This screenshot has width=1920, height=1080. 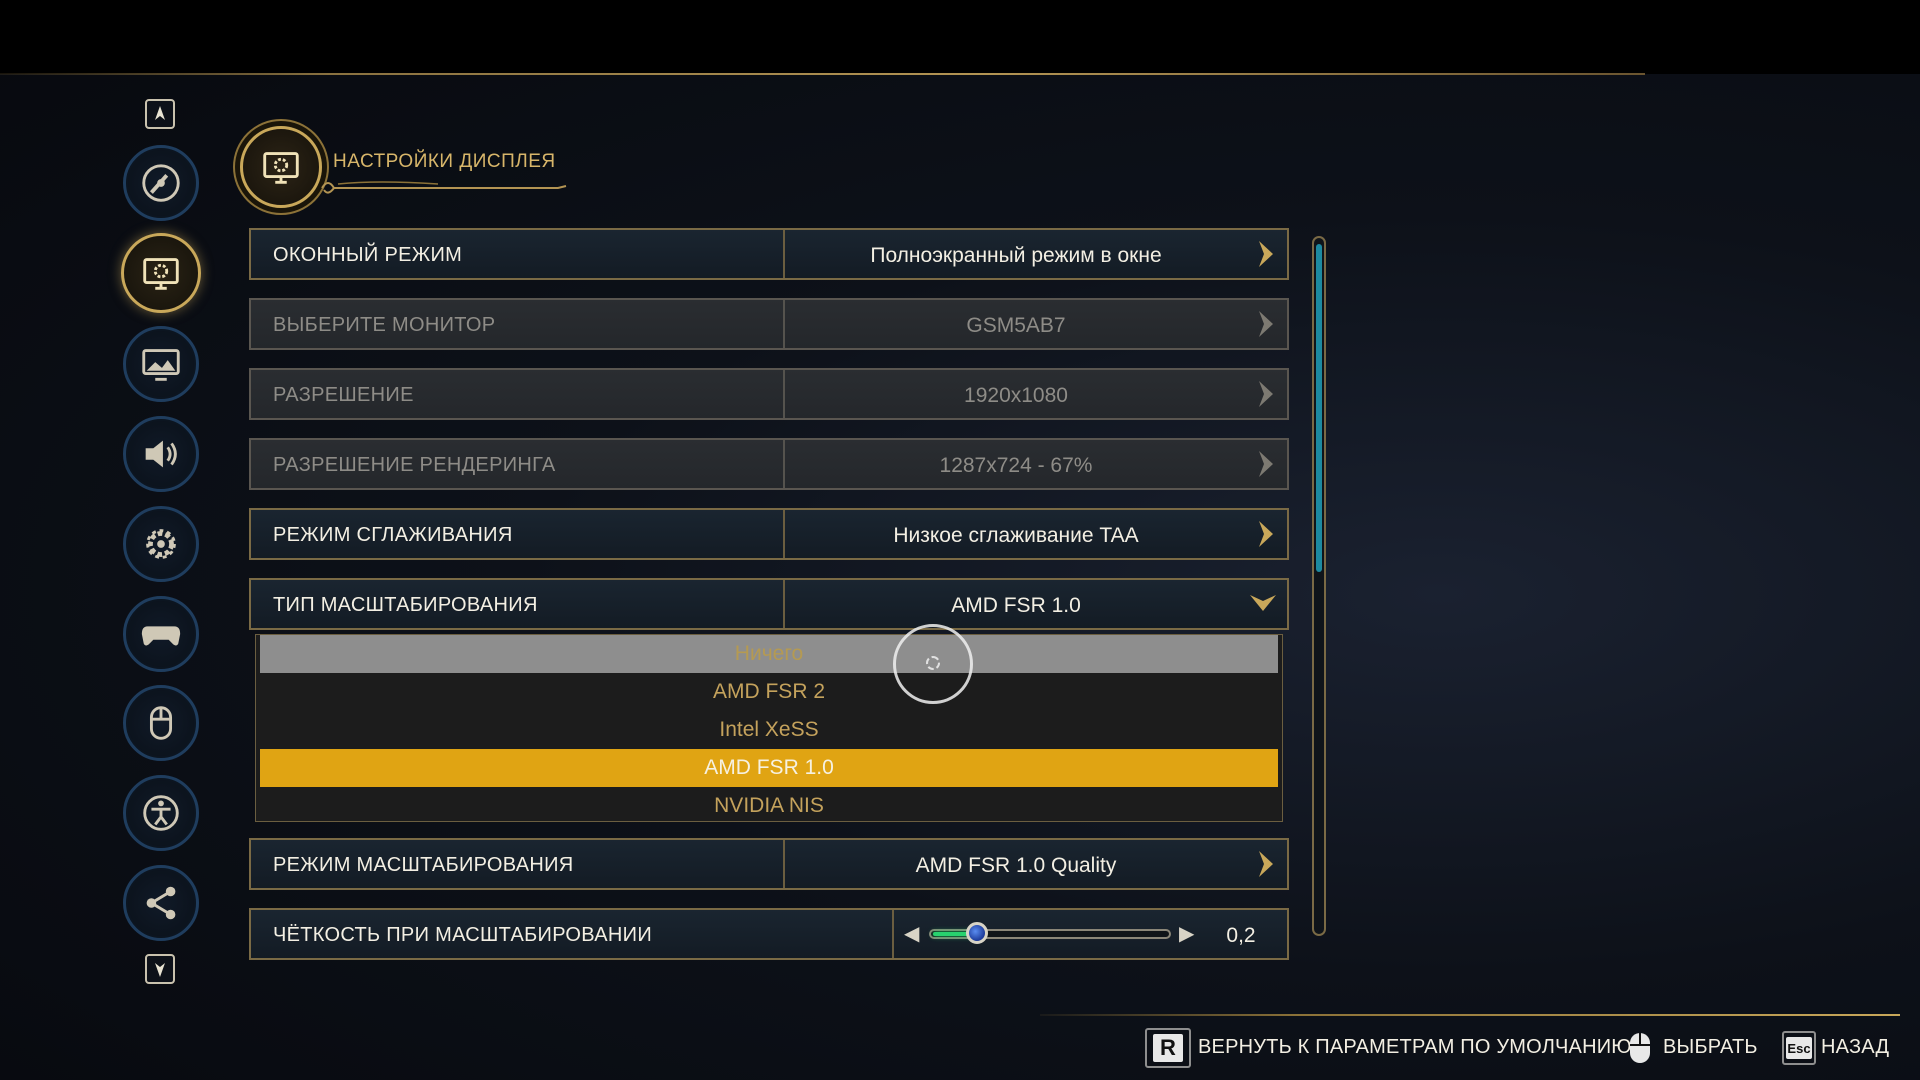 I want to click on chevron-down-icon, so click(x=1263, y=604).